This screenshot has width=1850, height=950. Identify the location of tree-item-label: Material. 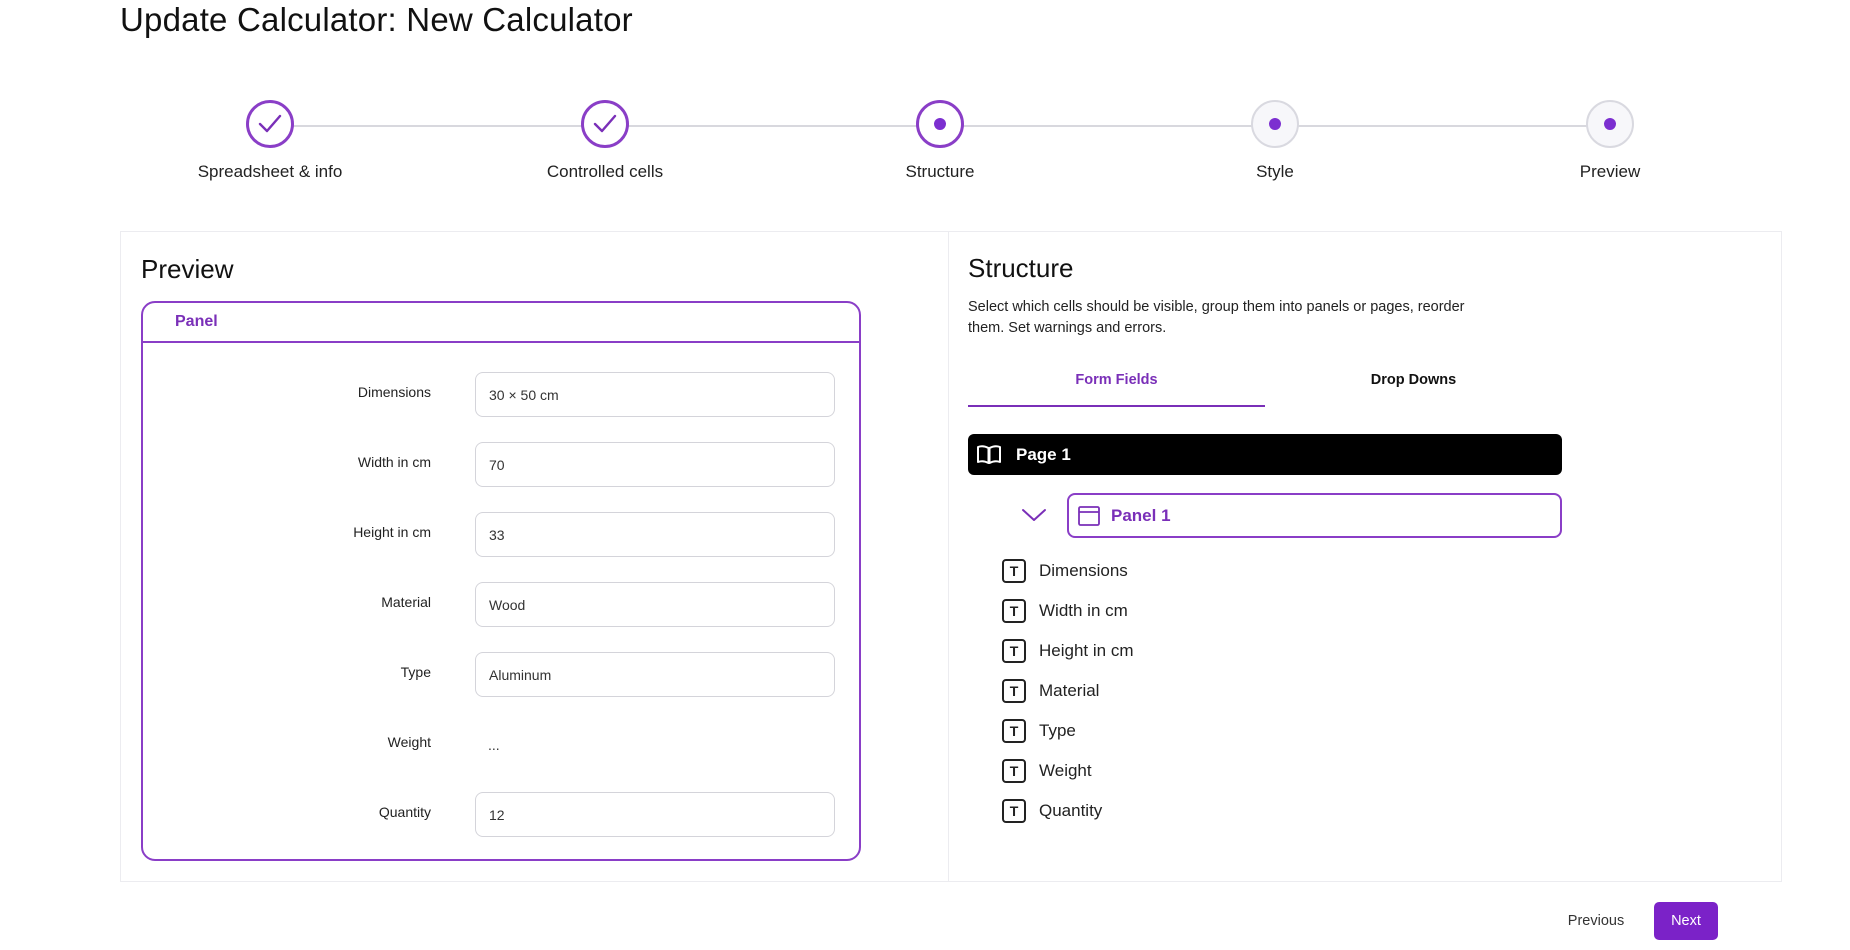
(1069, 690).